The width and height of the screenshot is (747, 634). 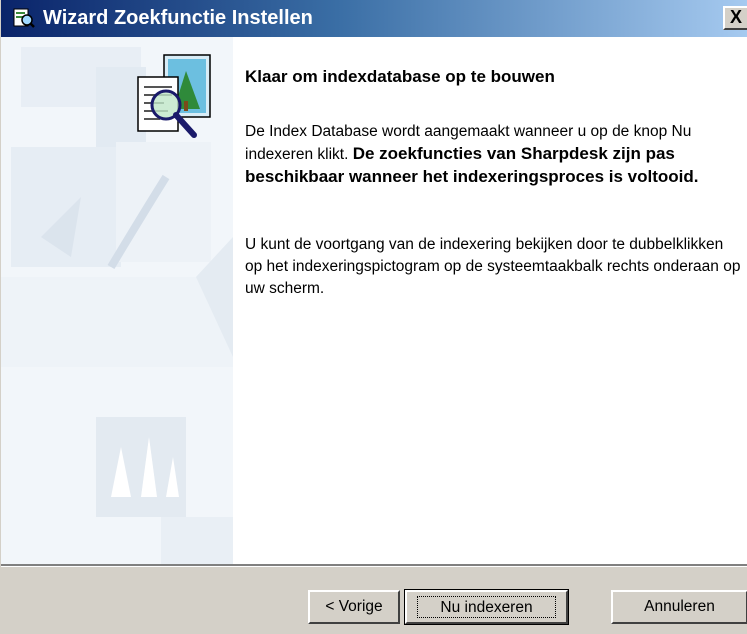 I want to click on close-button: X, so click(x=735, y=18).